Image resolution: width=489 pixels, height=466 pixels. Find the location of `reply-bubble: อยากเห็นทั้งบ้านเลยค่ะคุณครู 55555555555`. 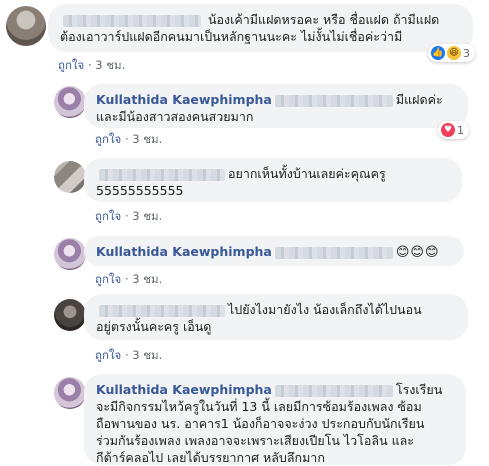

reply-bubble: อยากเห็นทั้งบ้านเลยค่ะคุณครู 55555555555 is located at coordinates (273, 180).